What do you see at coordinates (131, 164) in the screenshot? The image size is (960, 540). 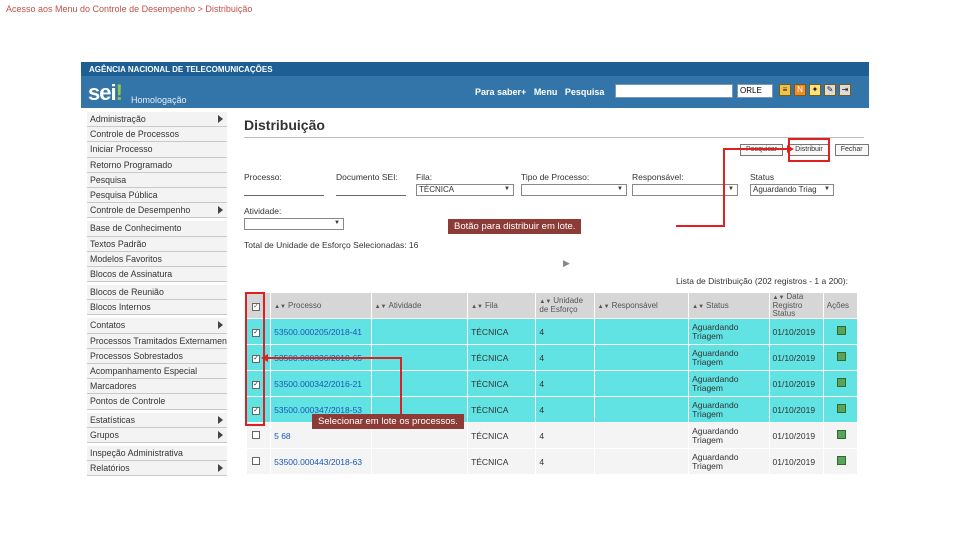 I see `sidebar-item-label: Retorno Programado` at bounding box center [131, 164].